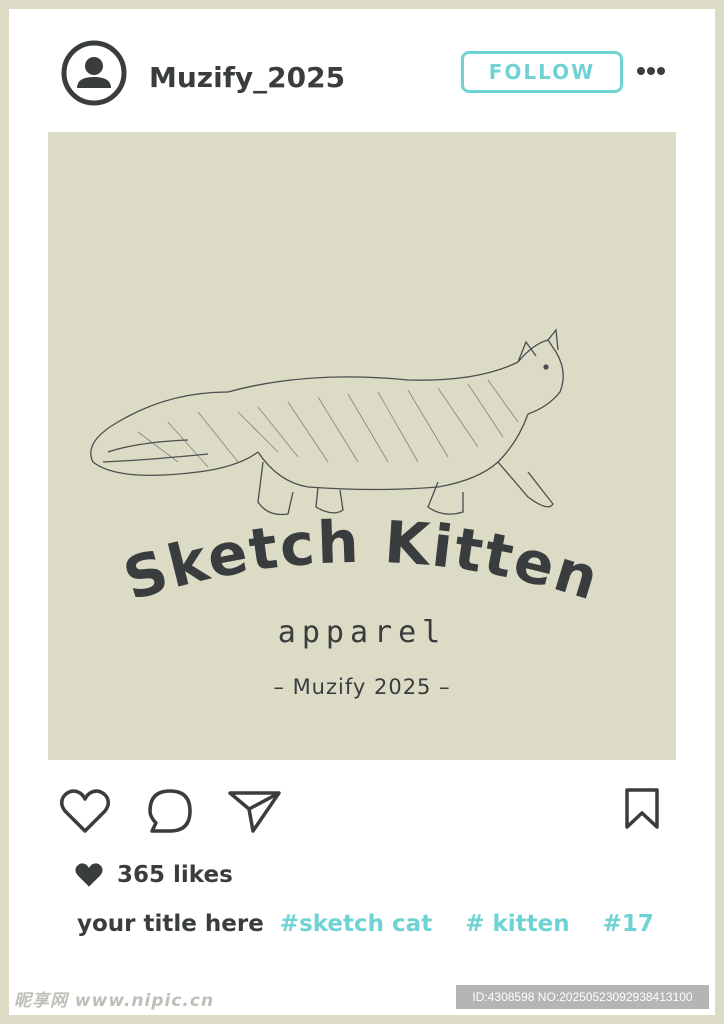  I want to click on caption: your title here #sketch cat # kitten #17, so click(382, 924).